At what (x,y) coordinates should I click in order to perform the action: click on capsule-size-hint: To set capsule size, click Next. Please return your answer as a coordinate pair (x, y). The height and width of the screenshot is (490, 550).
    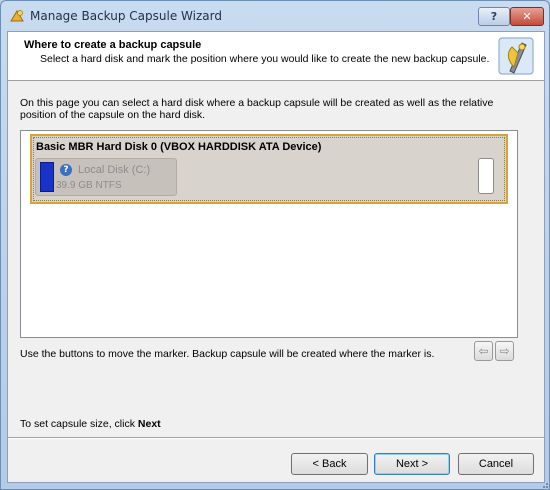
    Looking at the image, I should click on (90, 424).